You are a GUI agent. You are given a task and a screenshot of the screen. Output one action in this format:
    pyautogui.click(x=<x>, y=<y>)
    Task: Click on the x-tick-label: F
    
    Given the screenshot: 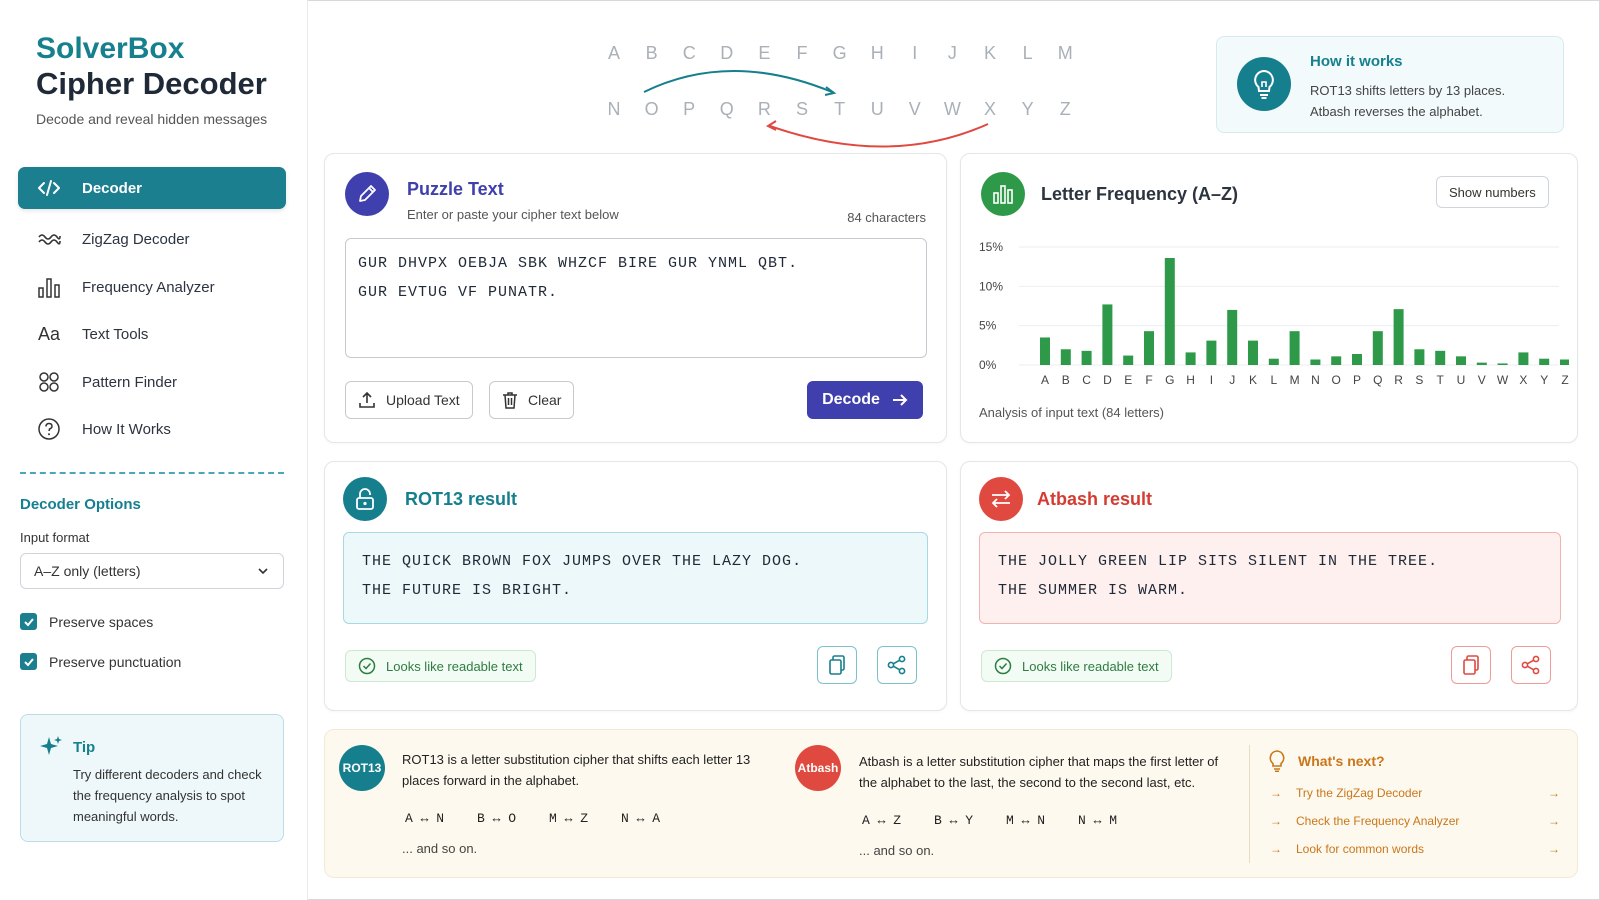 What is the action you would take?
    pyautogui.click(x=1148, y=380)
    